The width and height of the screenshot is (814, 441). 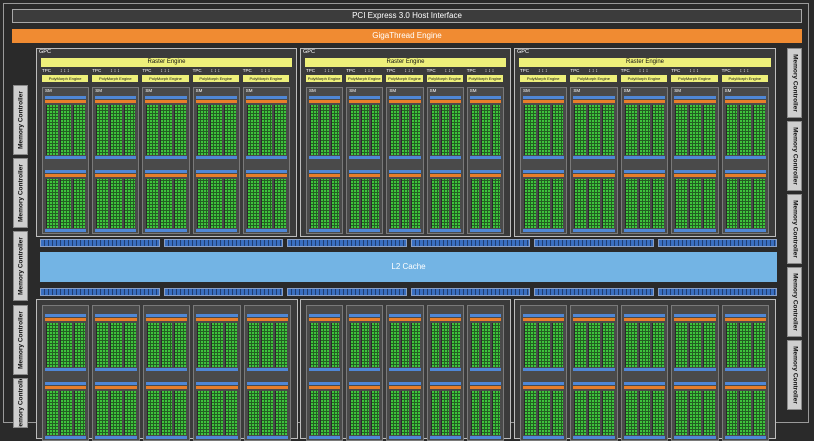 I want to click on crossbar-segment, so click(x=717, y=243).